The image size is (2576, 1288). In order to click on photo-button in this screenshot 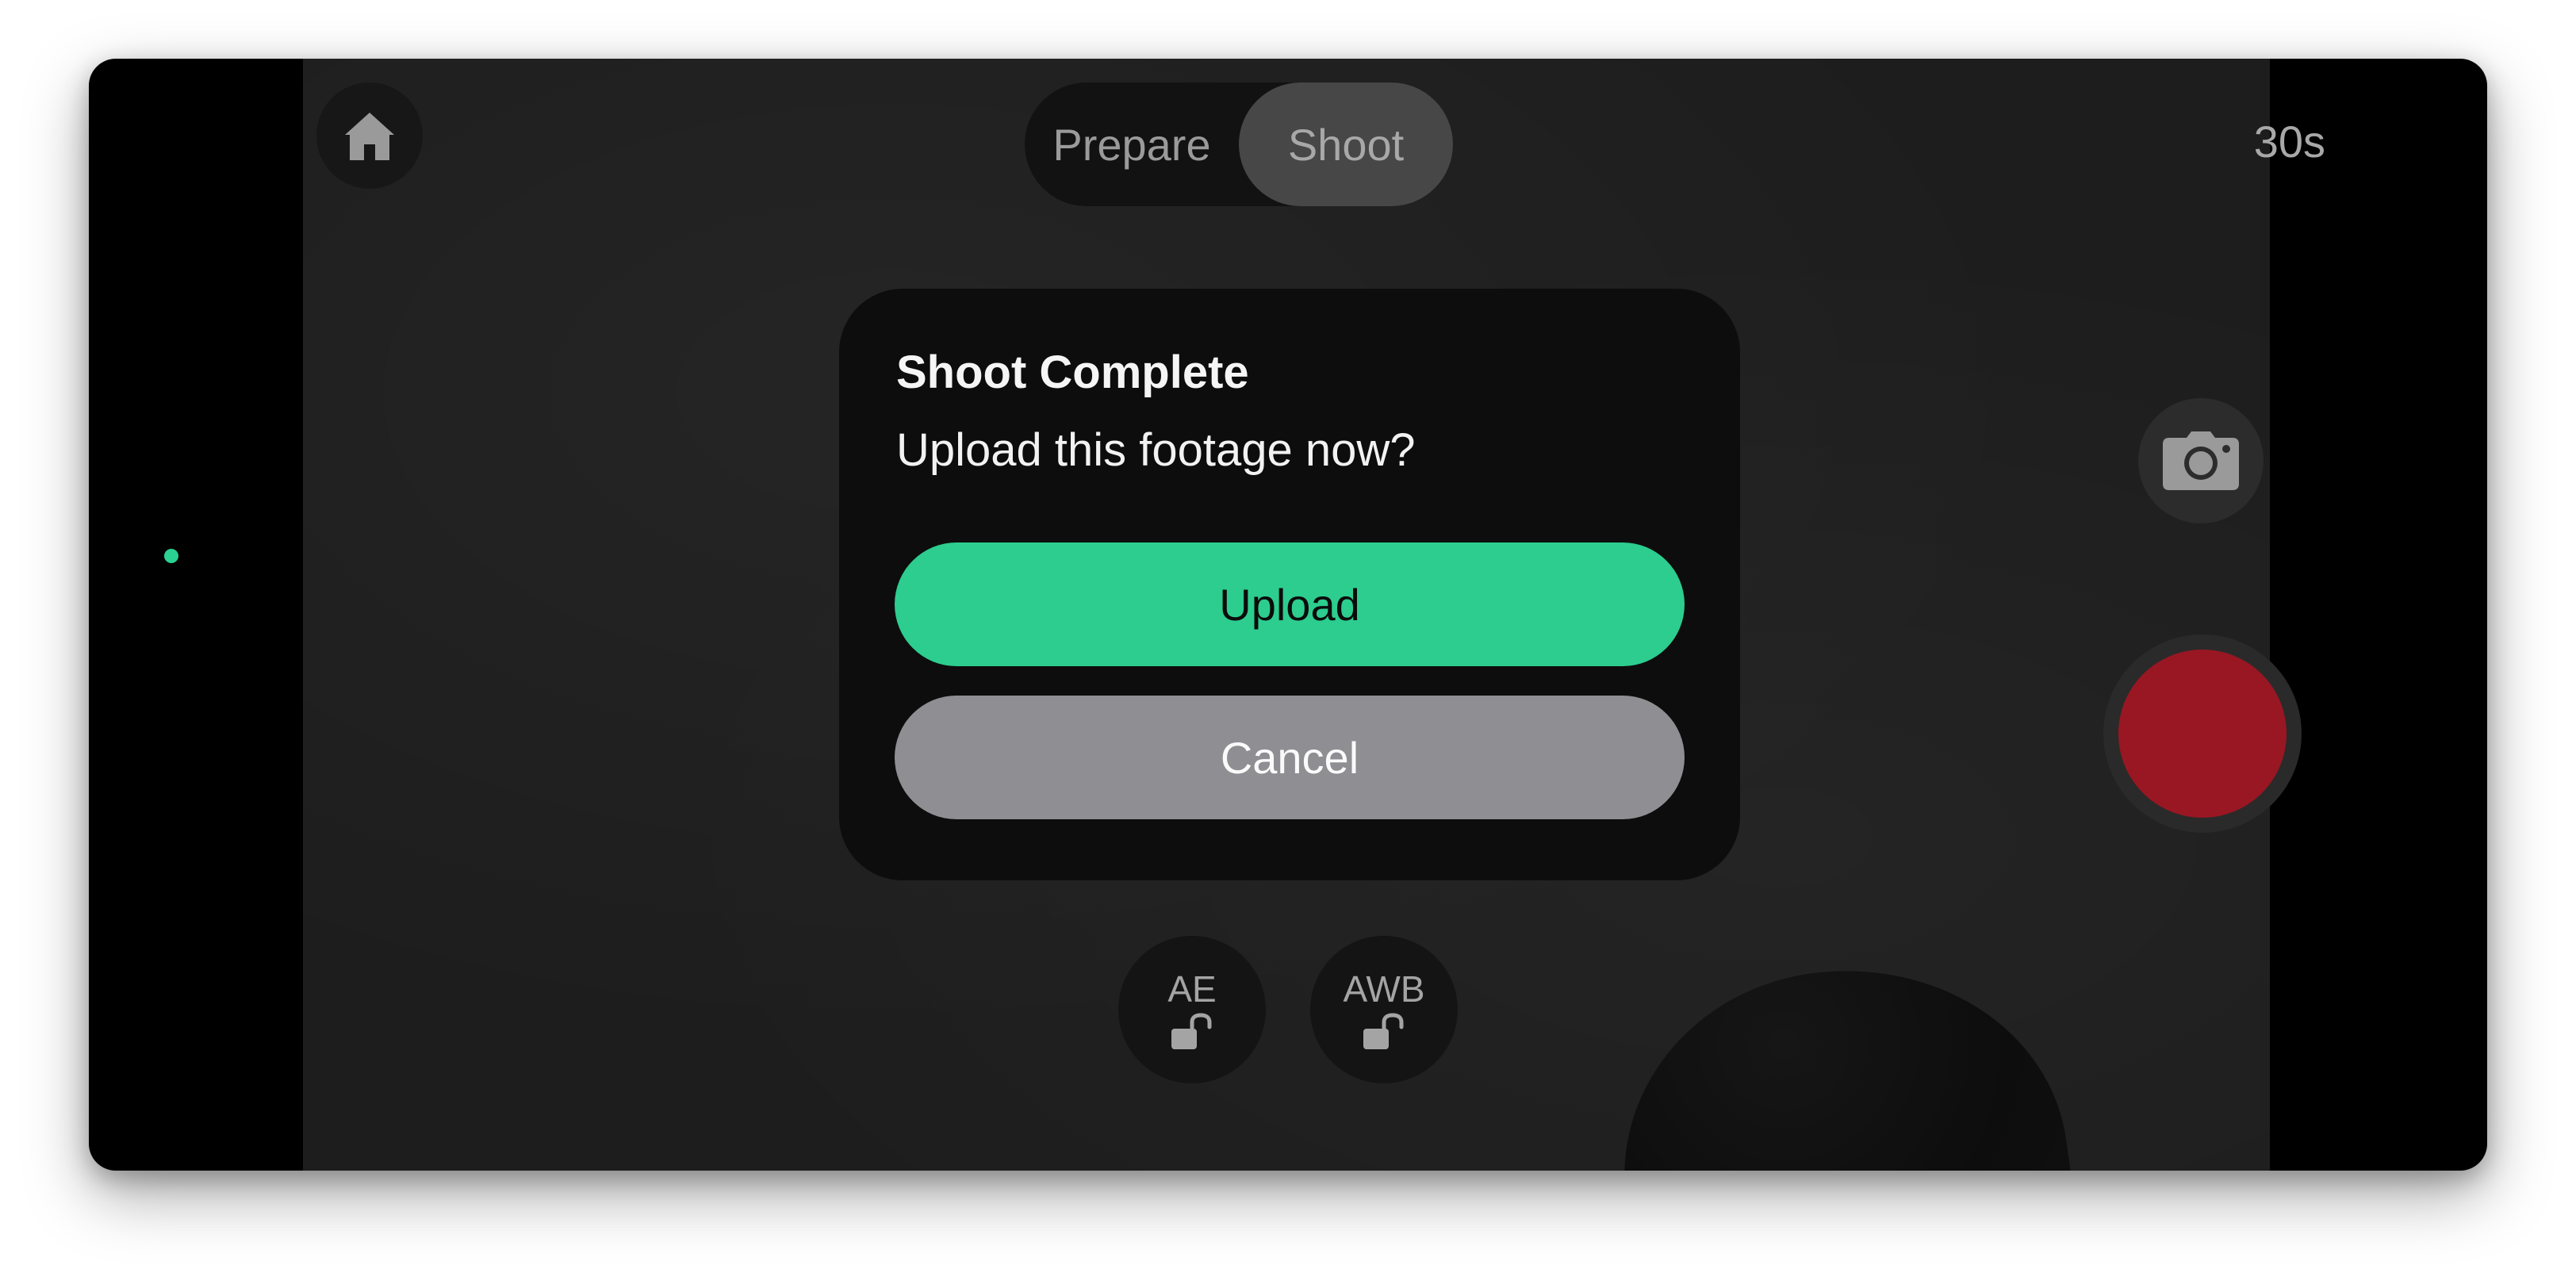, I will do `click(2201, 461)`.